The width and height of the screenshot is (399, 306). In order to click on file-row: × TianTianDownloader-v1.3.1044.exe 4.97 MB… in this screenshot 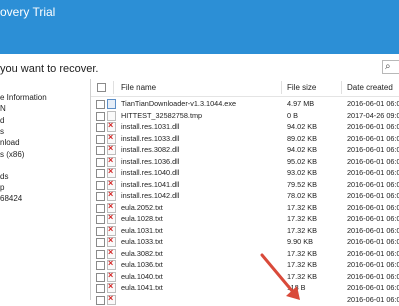, I will do `click(245, 104)`.